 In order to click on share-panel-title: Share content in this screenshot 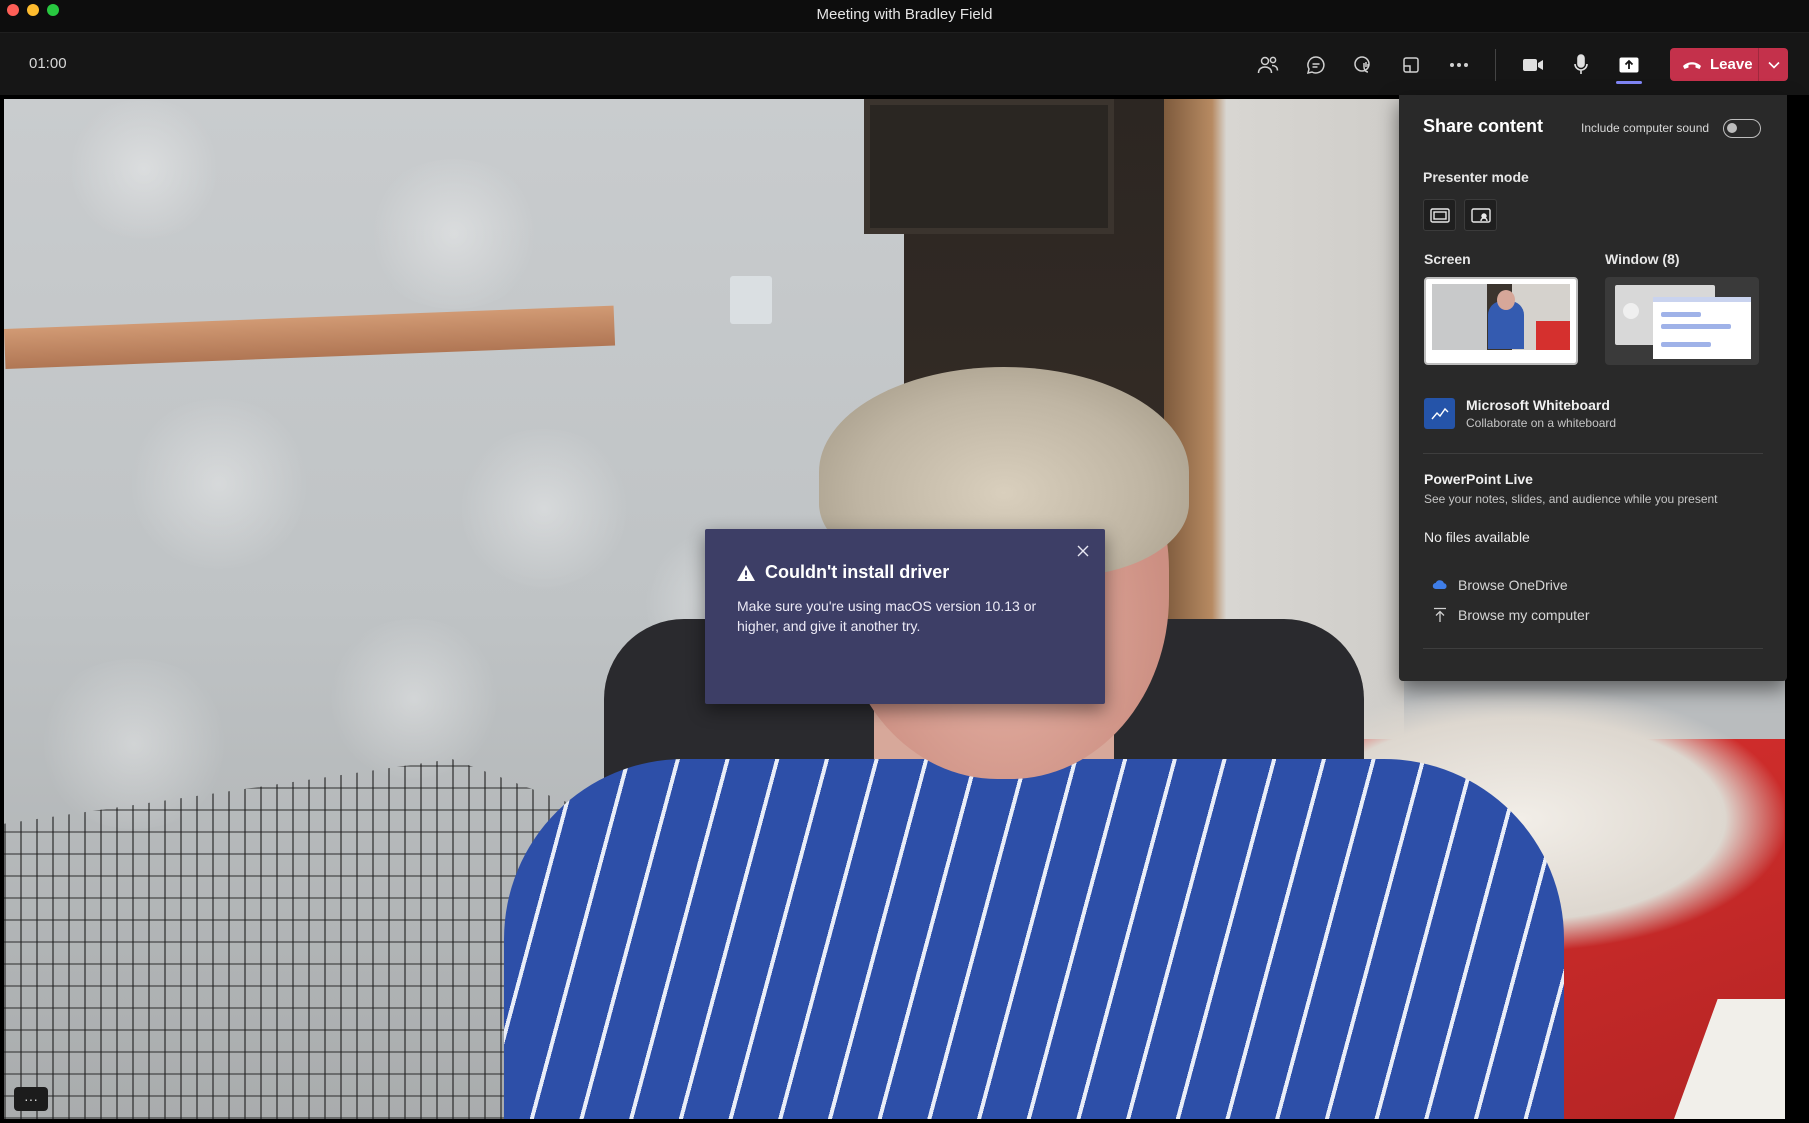, I will do `click(1483, 126)`.